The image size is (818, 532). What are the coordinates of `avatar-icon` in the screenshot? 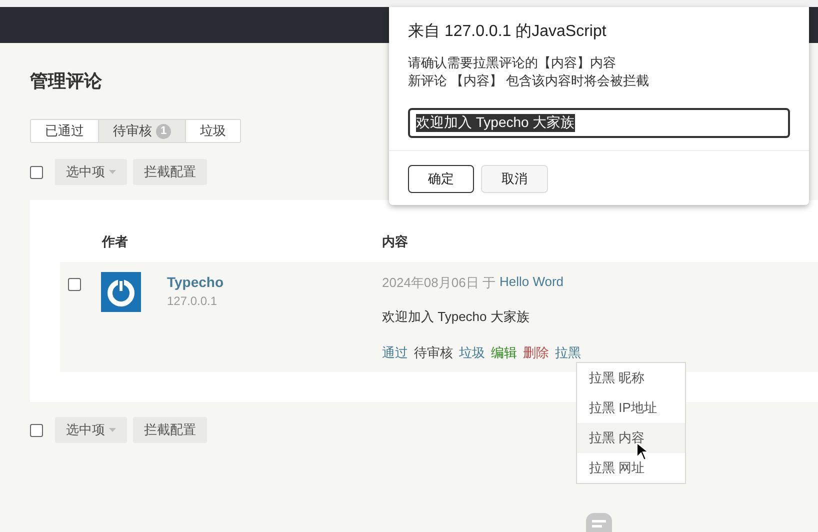 It's located at (121, 292).